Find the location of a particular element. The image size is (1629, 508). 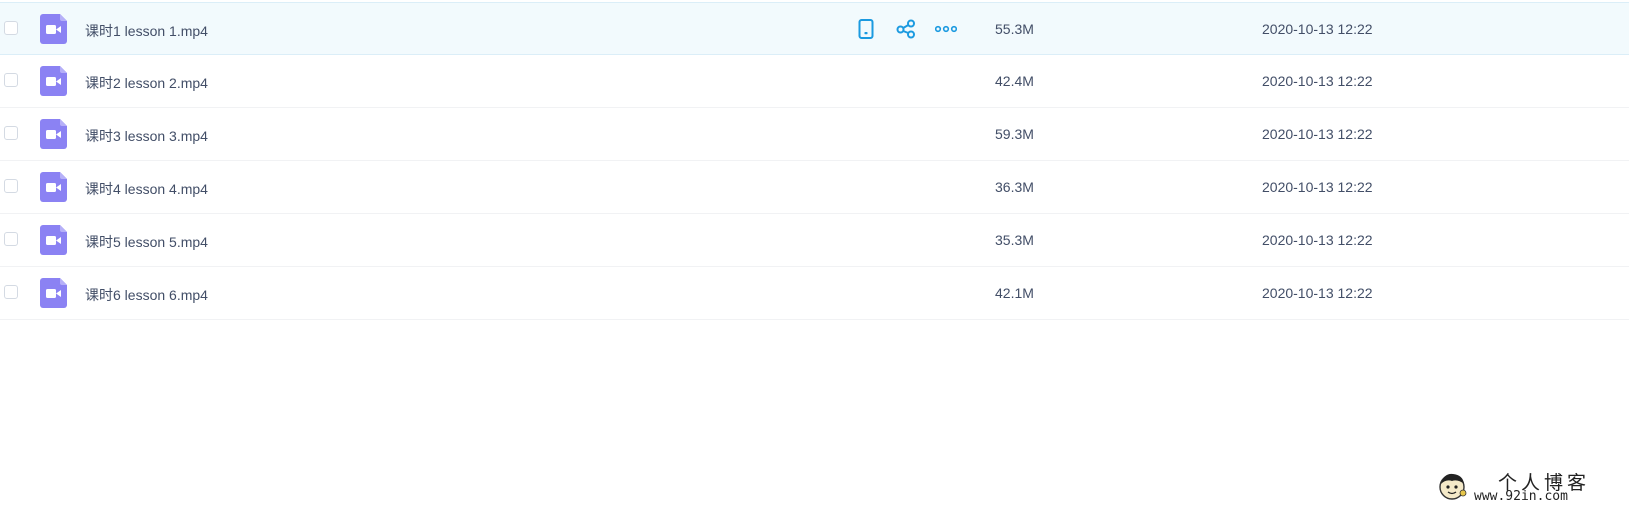

row-actions is located at coordinates (915, 29).